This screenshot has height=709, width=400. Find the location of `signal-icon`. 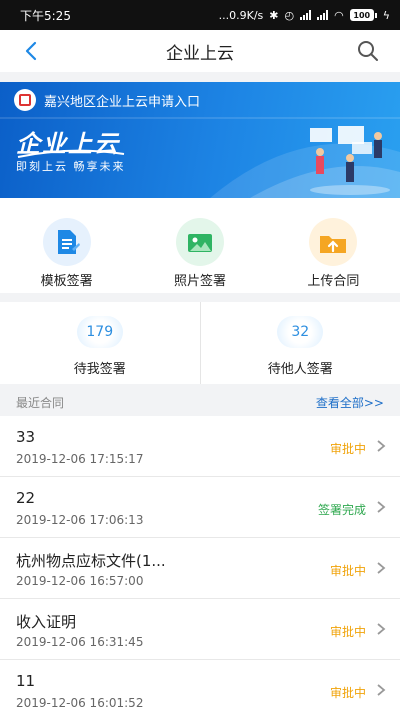

signal-icon is located at coordinates (306, 15).